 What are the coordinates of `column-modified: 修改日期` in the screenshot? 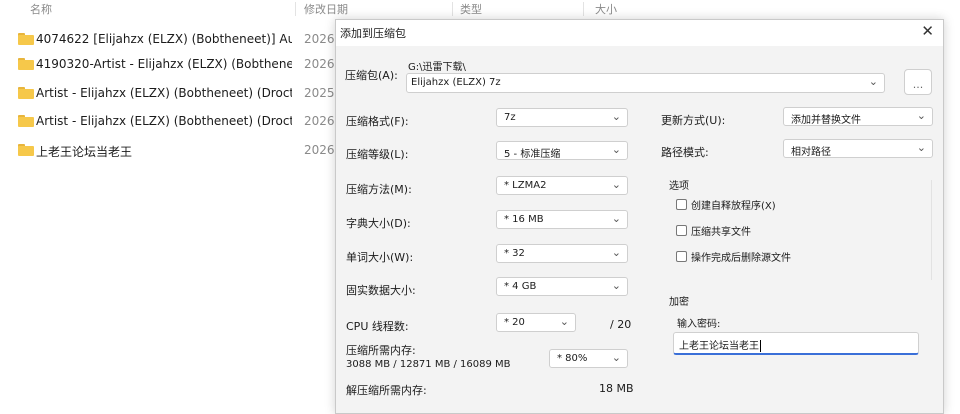 It's located at (326, 9).